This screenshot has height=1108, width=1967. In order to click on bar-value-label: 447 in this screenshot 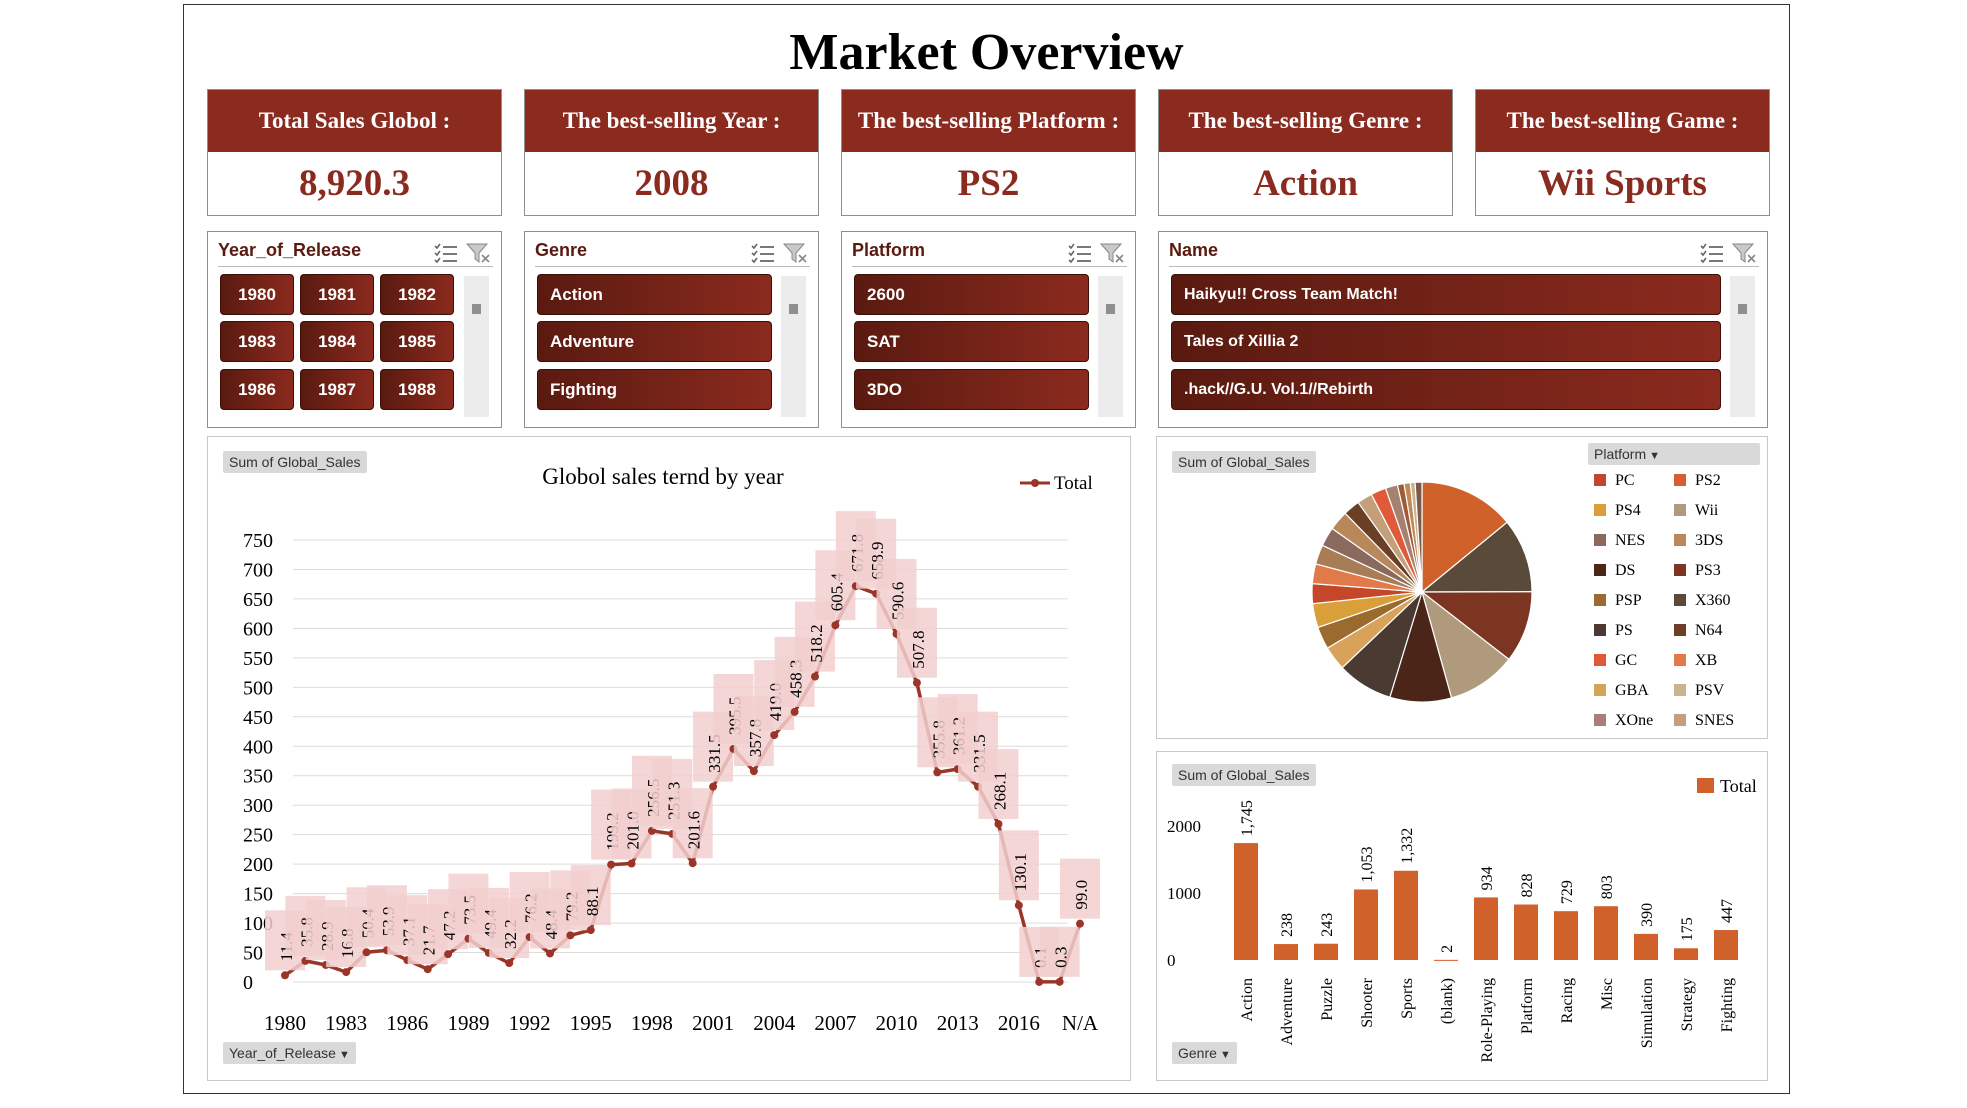, I will do `click(1727, 911)`.